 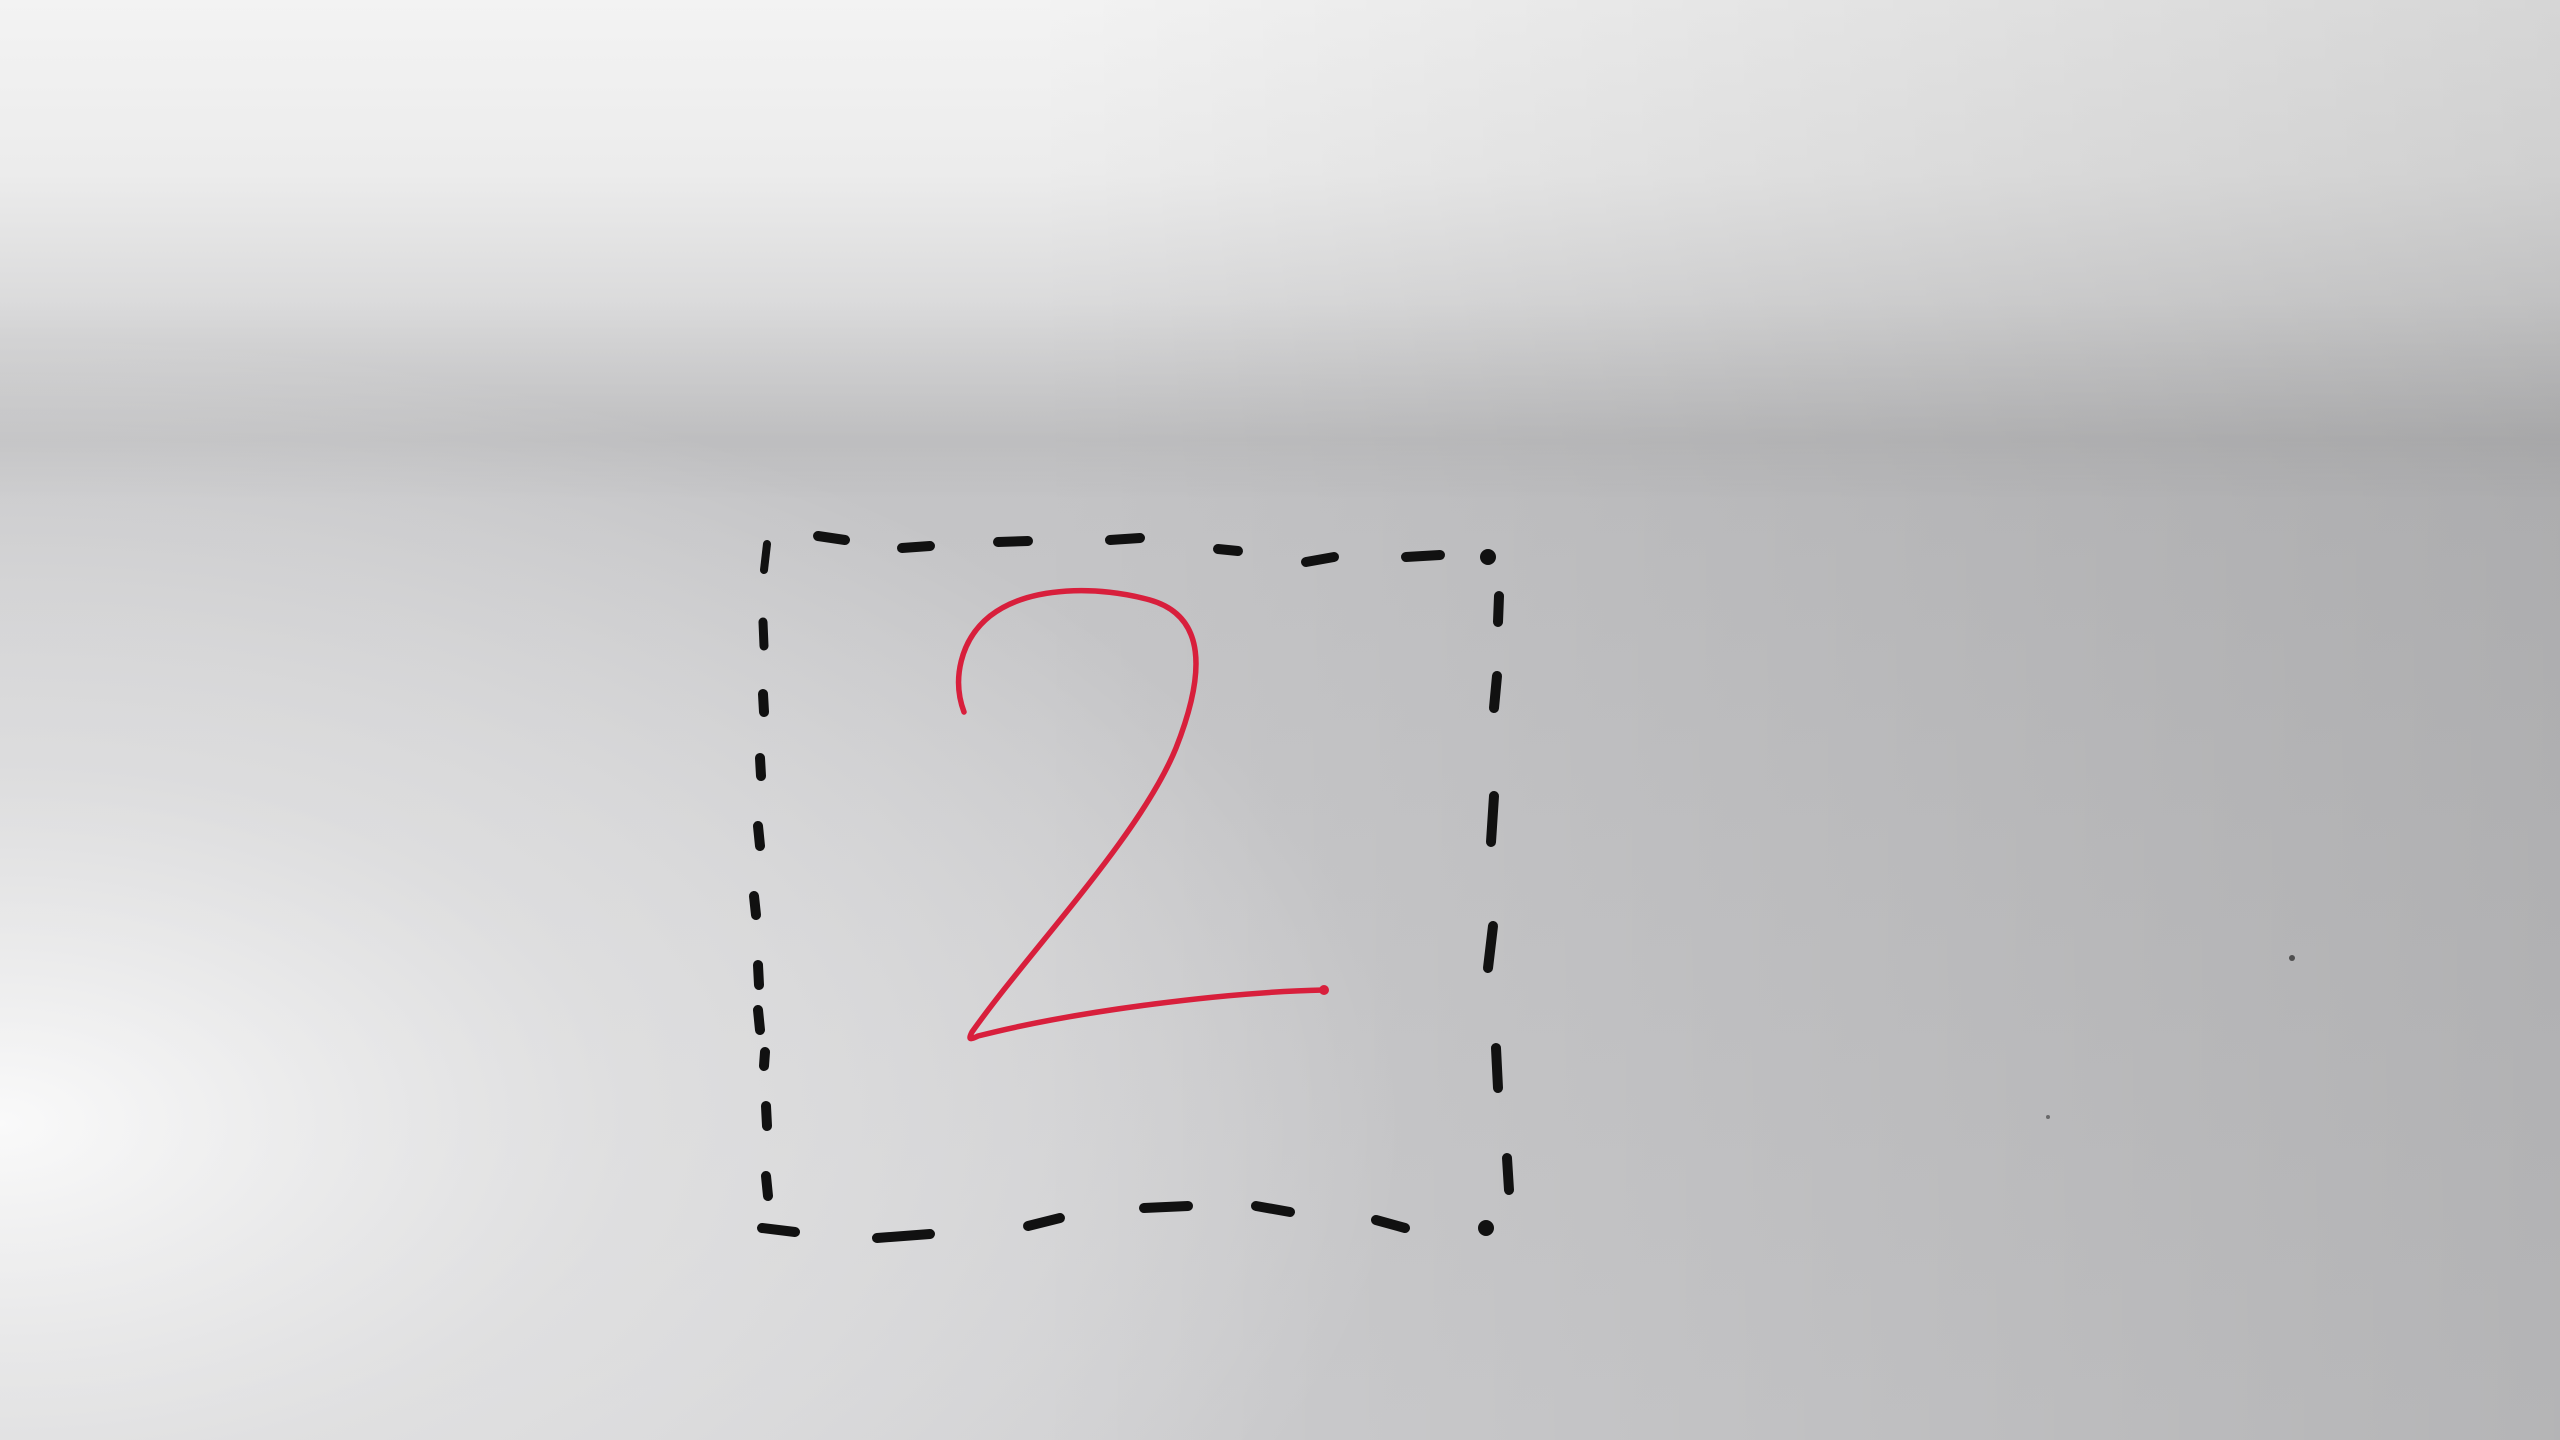 I want to click on hand-drawing, so click(x=1131, y=887).